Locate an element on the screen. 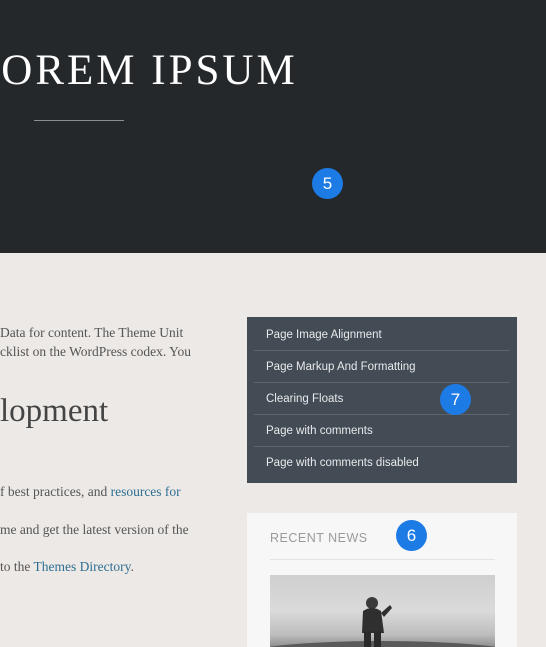 This screenshot has width=546, height=647. body-line-3-text: to the is located at coordinates (17, 566).